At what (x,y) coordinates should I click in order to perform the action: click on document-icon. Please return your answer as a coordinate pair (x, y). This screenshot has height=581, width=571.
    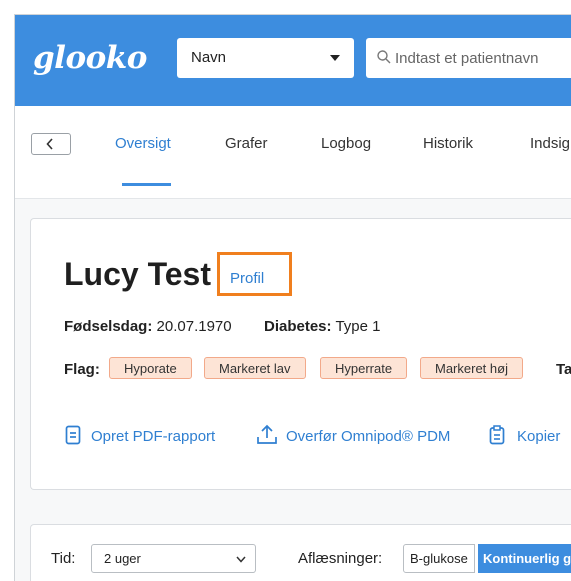
    Looking at the image, I should click on (73, 435).